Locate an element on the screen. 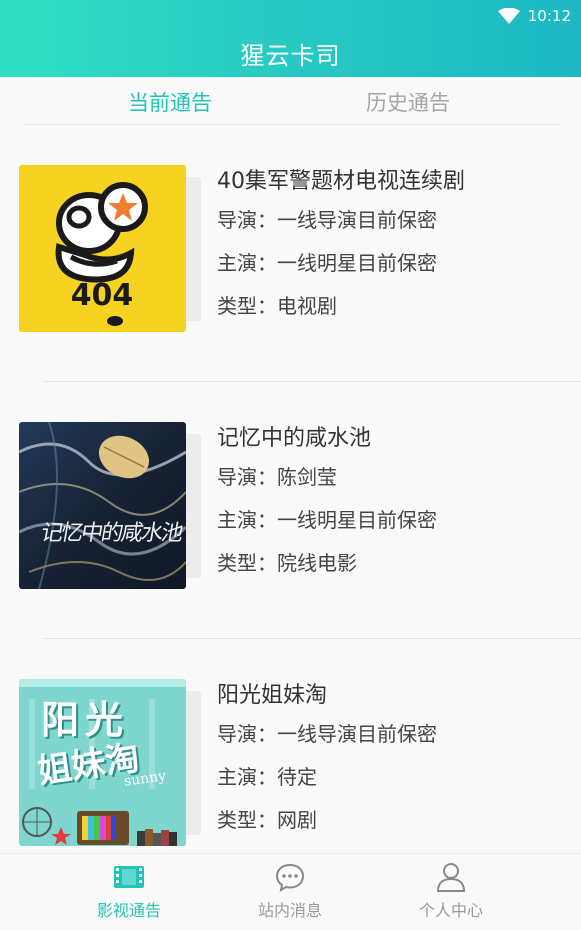  nav-label: 影视通告 is located at coordinates (128, 910).